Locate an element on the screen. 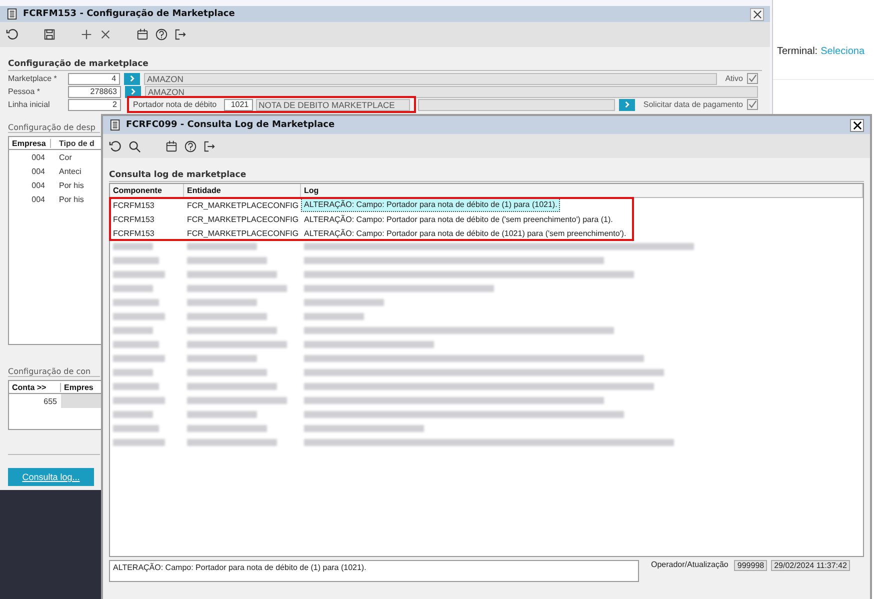 Image resolution: width=874 pixels, height=599 pixels. field-label: Marketplace * is located at coordinates (33, 78).